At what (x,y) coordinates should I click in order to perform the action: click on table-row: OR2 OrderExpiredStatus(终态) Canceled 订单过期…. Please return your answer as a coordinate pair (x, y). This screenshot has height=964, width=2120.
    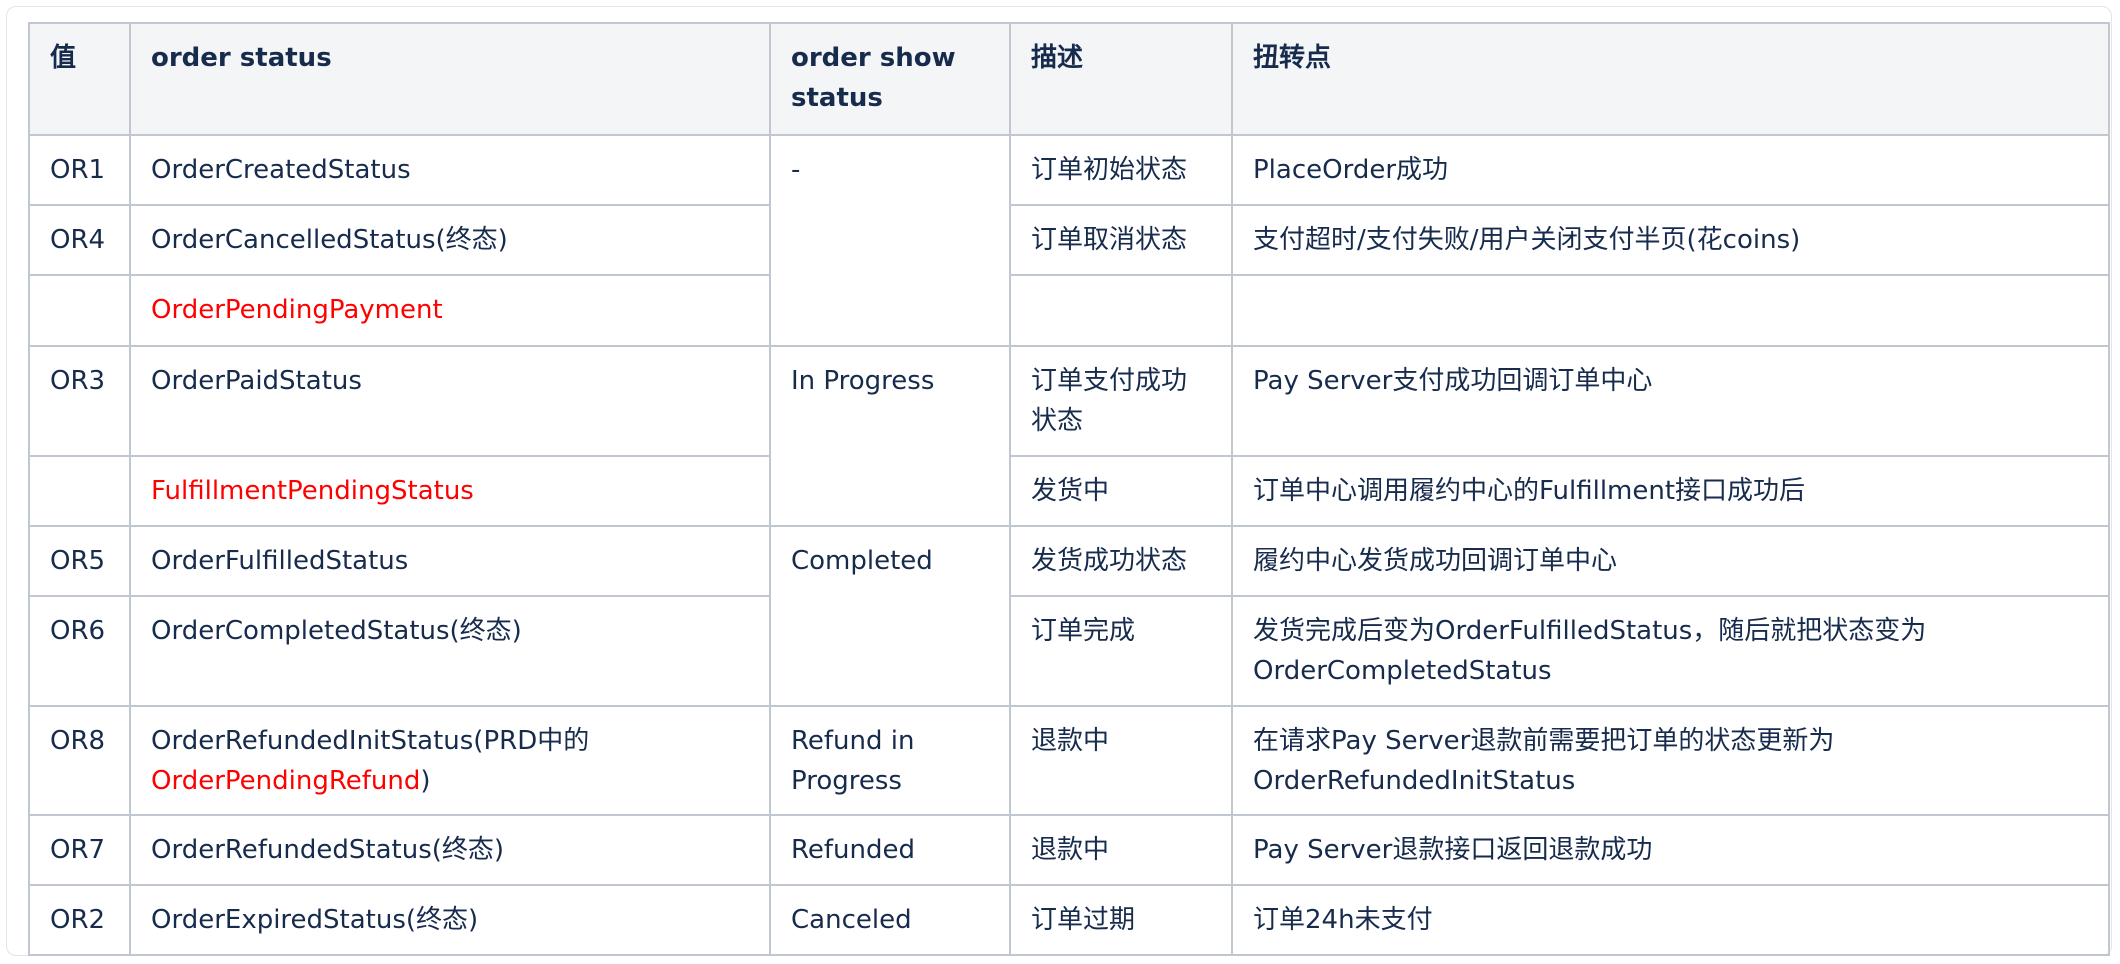
    Looking at the image, I should click on (1069, 920).